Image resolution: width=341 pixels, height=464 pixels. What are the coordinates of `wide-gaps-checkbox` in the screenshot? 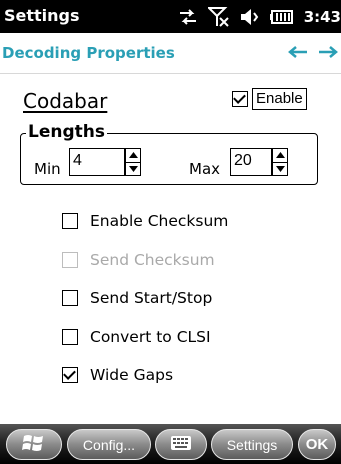 It's located at (70, 375).